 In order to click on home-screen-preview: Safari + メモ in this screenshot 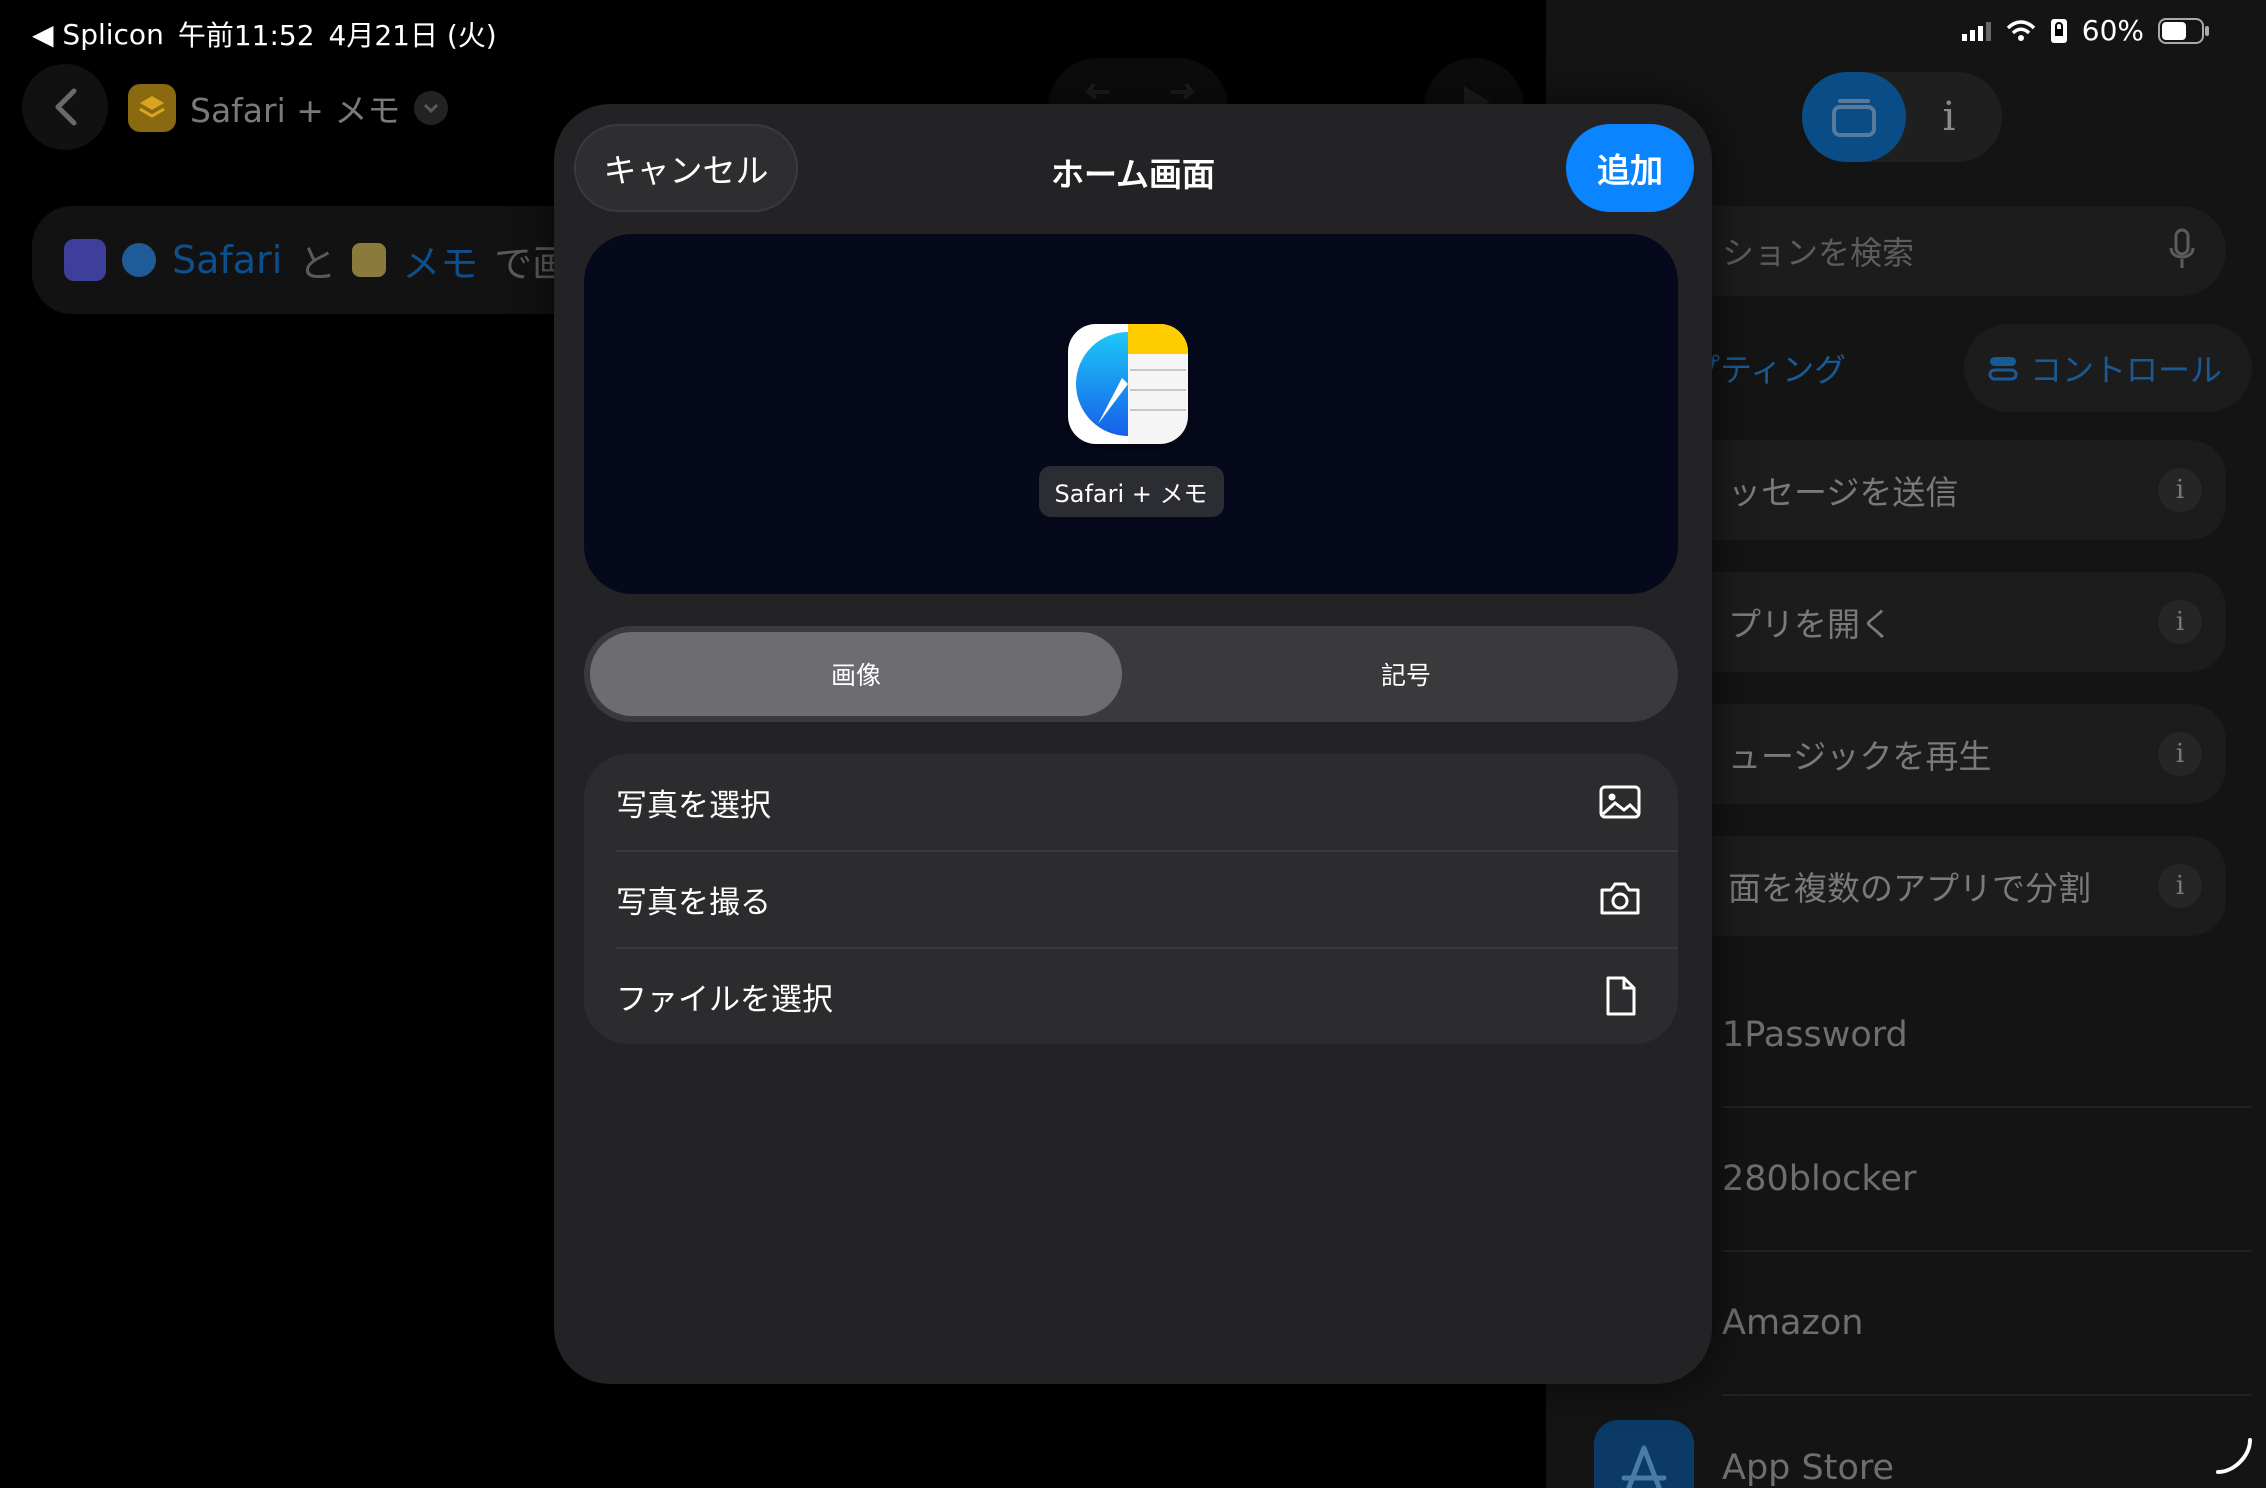, I will do `click(1131, 414)`.